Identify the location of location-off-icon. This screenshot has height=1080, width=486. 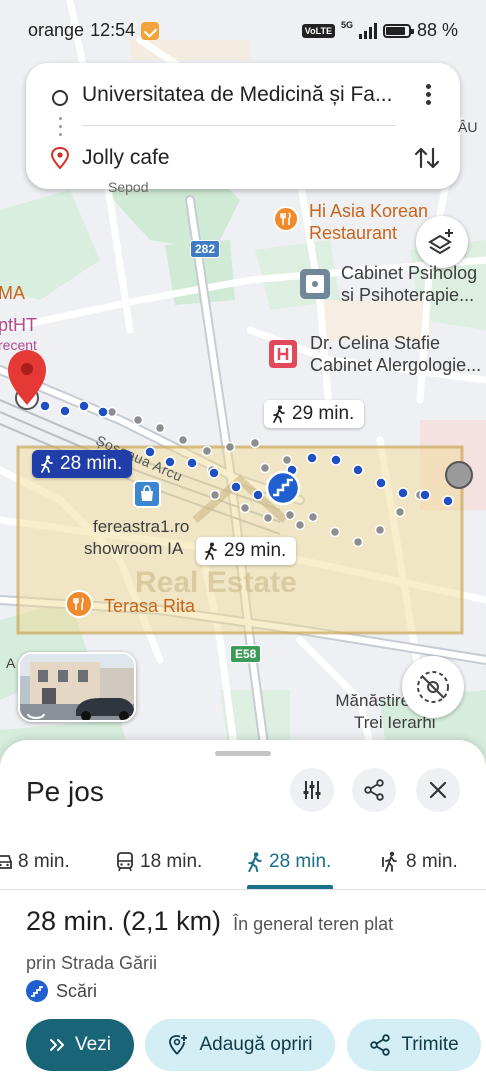
(433, 687).